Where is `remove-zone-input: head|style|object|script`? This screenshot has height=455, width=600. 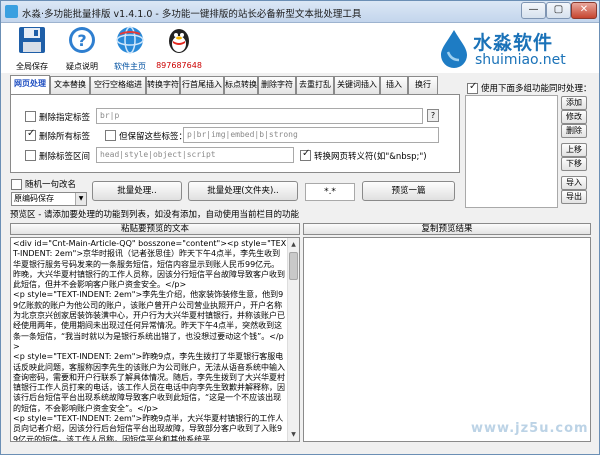 remove-zone-input: head|style|object|script is located at coordinates (195, 155).